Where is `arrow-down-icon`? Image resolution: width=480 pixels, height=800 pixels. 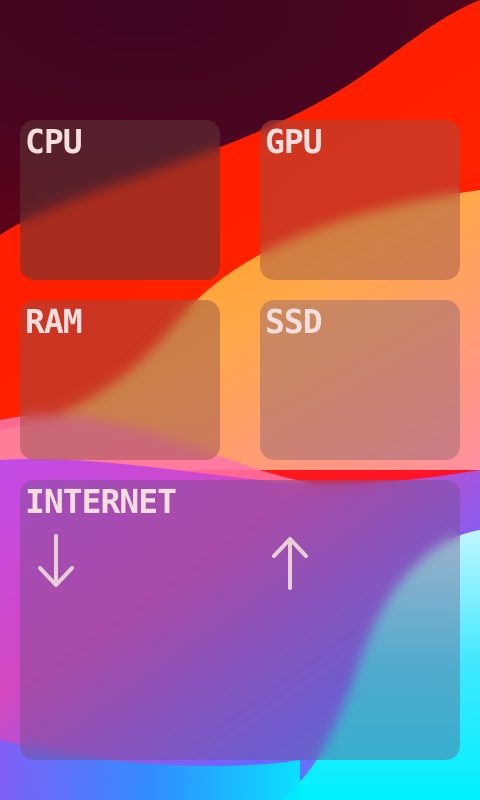
arrow-down-icon is located at coordinates (56, 562).